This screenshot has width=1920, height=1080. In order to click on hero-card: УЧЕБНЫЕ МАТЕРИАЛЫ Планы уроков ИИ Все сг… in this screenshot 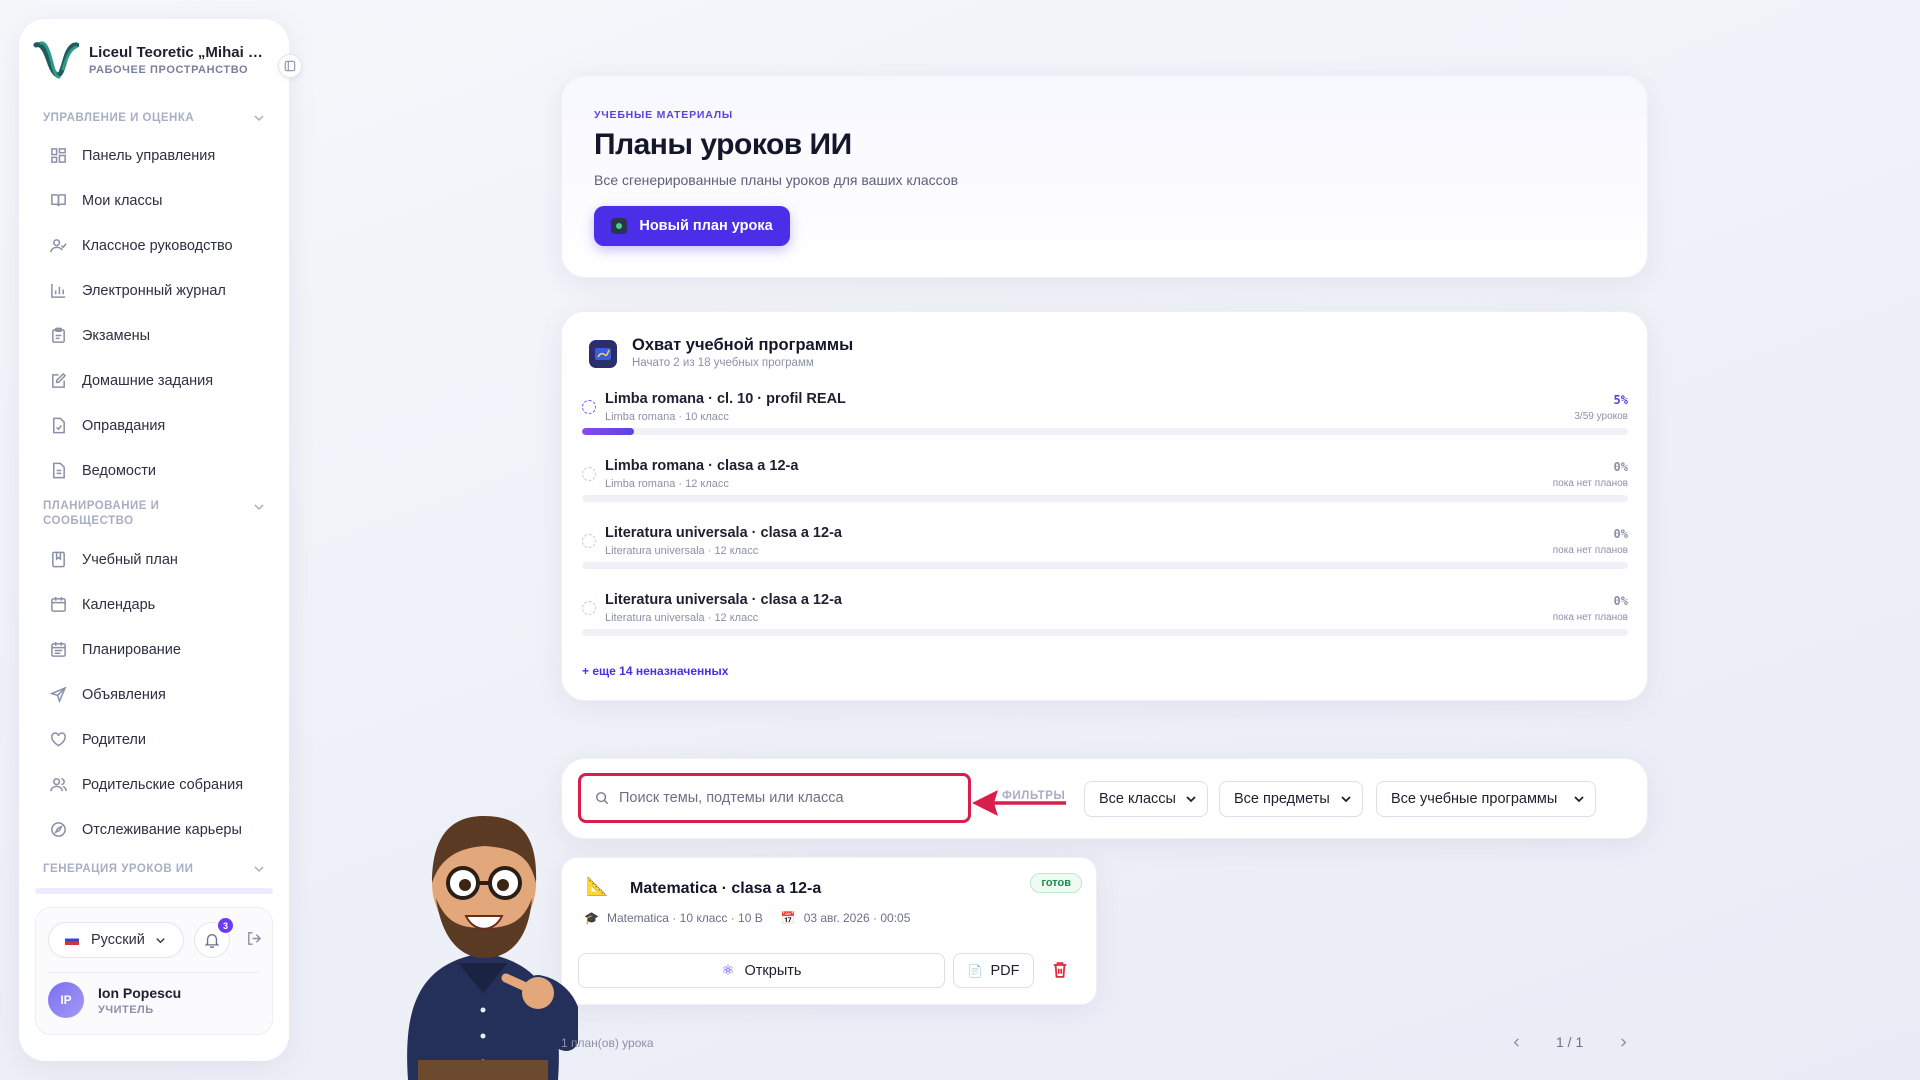, I will do `click(1104, 176)`.